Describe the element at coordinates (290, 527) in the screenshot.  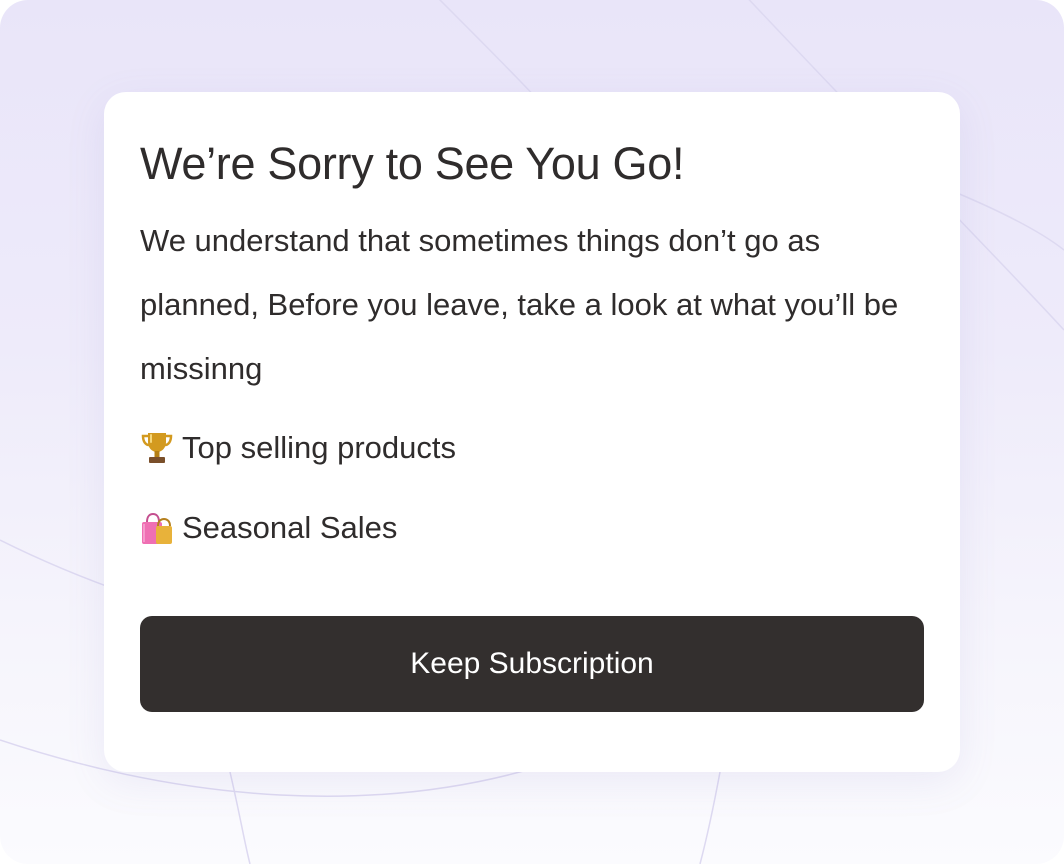
I see `feature-label: Seasonal Sales` at that location.